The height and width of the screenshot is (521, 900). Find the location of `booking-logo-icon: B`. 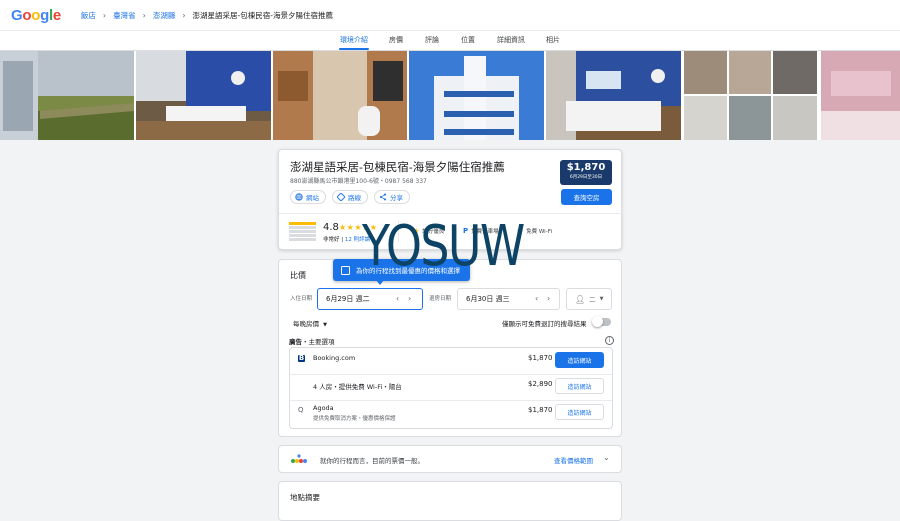

booking-logo-icon: B is located at coordinates (301, 358).